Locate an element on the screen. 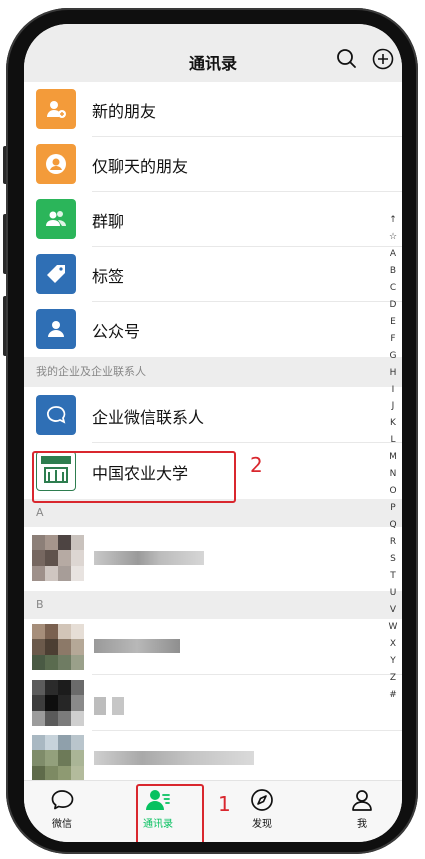  list-item-label: 标签 is located at coordinates (108, 276).